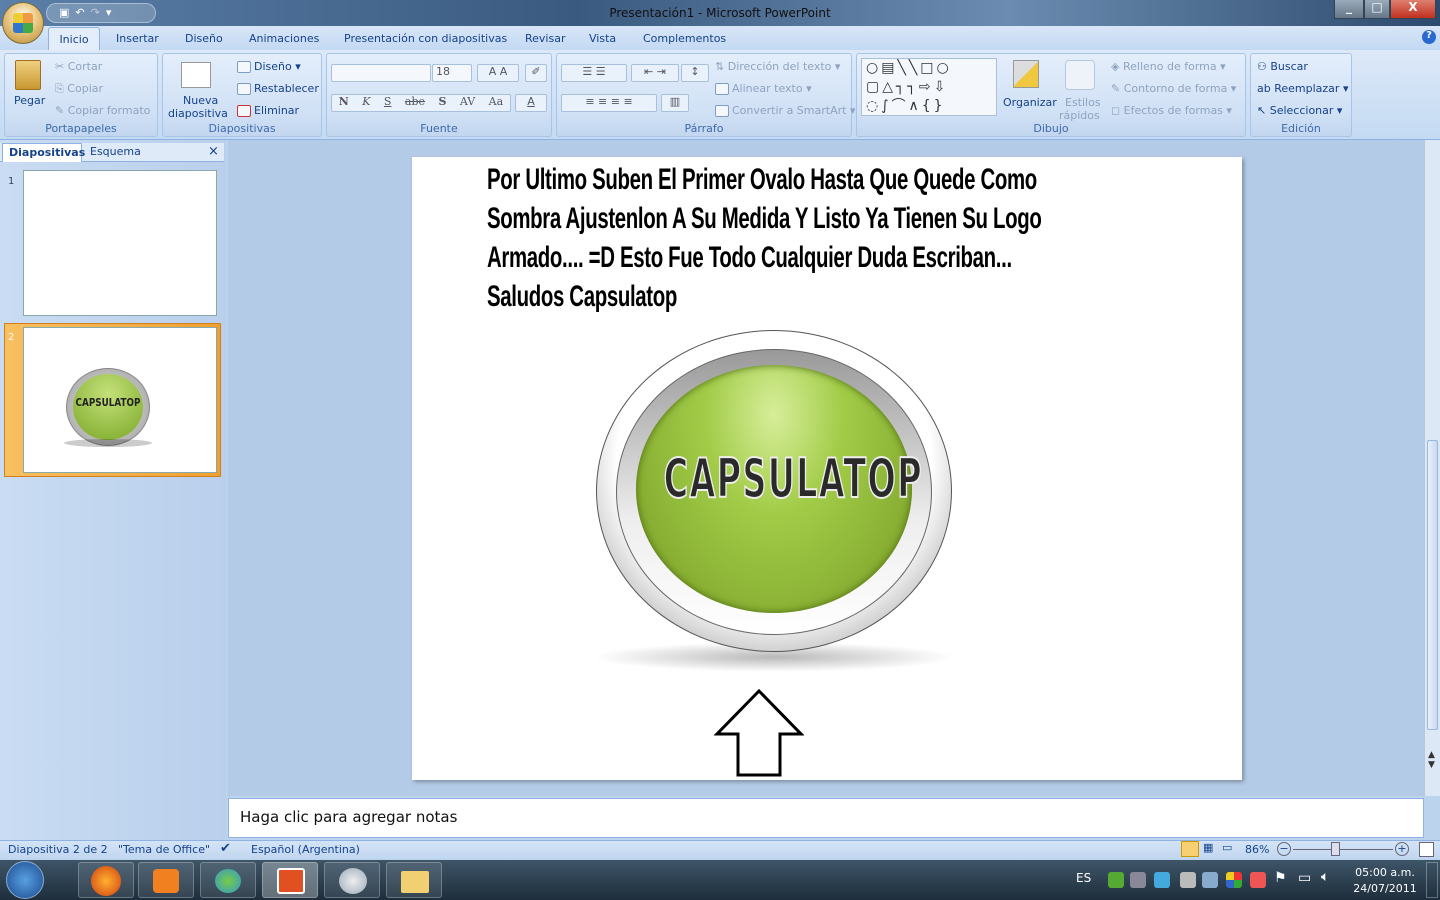 The height and width of the screenshot is (900, 1440). What do you see at coordinates (1030, 102) in the screenshot?
I see `arrange-button: Organizar` at bounding box center [1030, 102].